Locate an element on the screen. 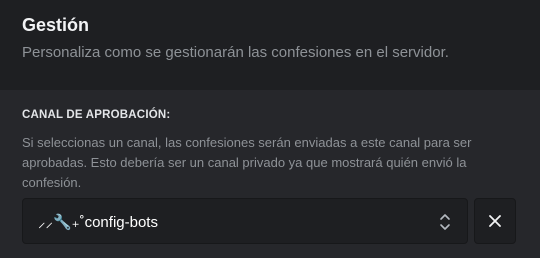  close-icon is located at coordinates (495, 221).